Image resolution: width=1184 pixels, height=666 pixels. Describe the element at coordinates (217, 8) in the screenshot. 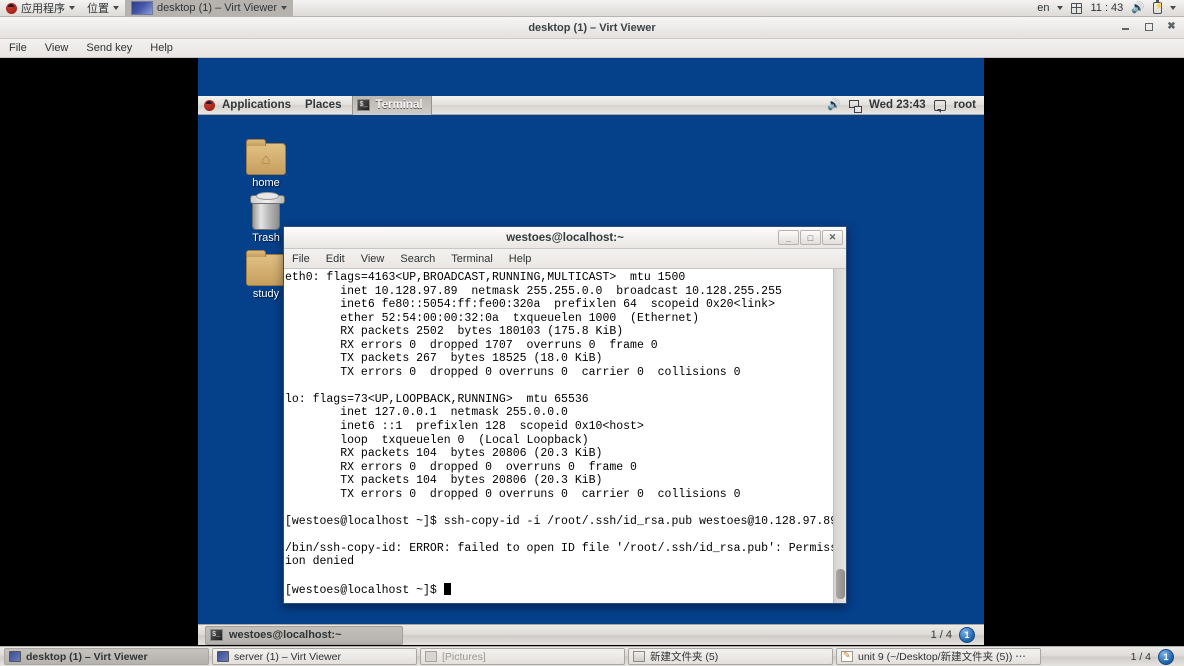

I see `host-window-label: desktop (1) – Virt Viewer` at that location.